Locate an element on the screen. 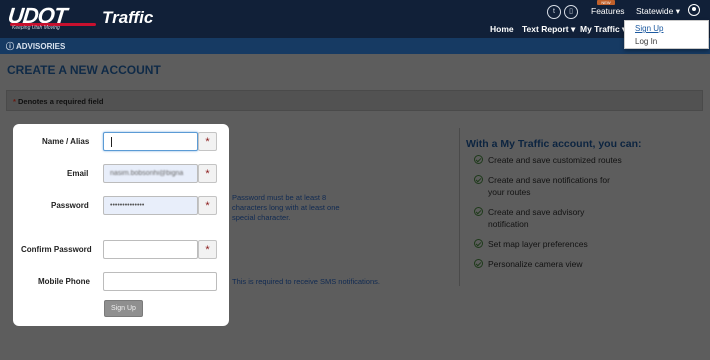 This screenshot has height=360, width=710. benefit-text: Create and save advisory notification is located at coordinates (536, 218).